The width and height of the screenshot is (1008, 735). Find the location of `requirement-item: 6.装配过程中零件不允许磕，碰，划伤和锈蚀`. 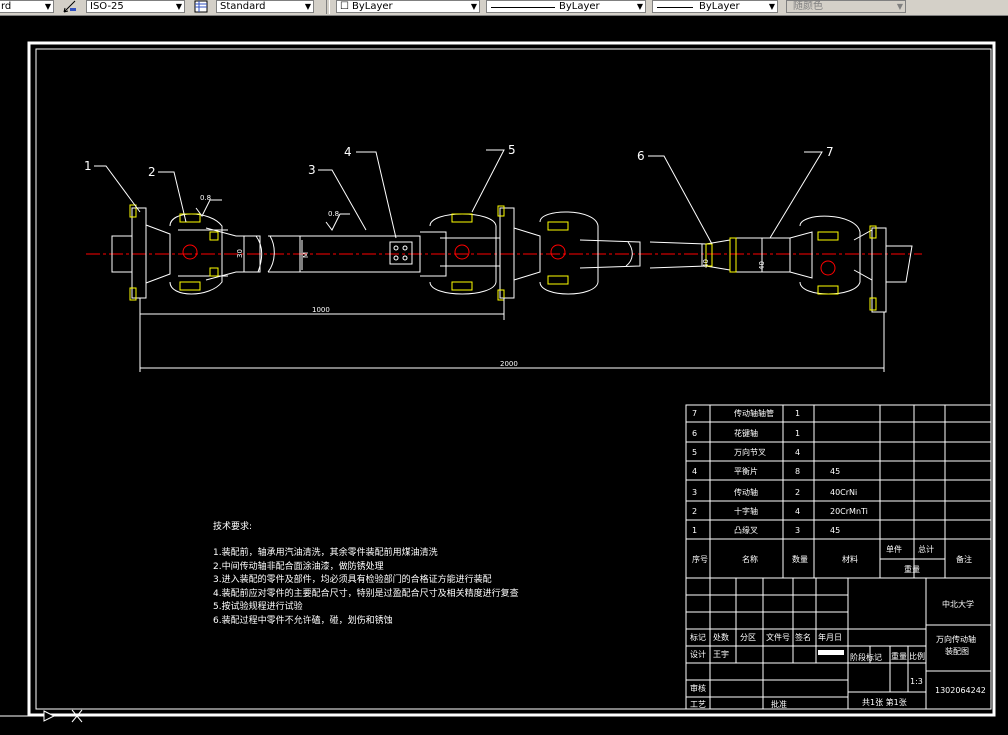

requirement-item: 6.装配过程中零件不允许磕，碰，划伤和锈蚀 is located at coordinates (303, 621).